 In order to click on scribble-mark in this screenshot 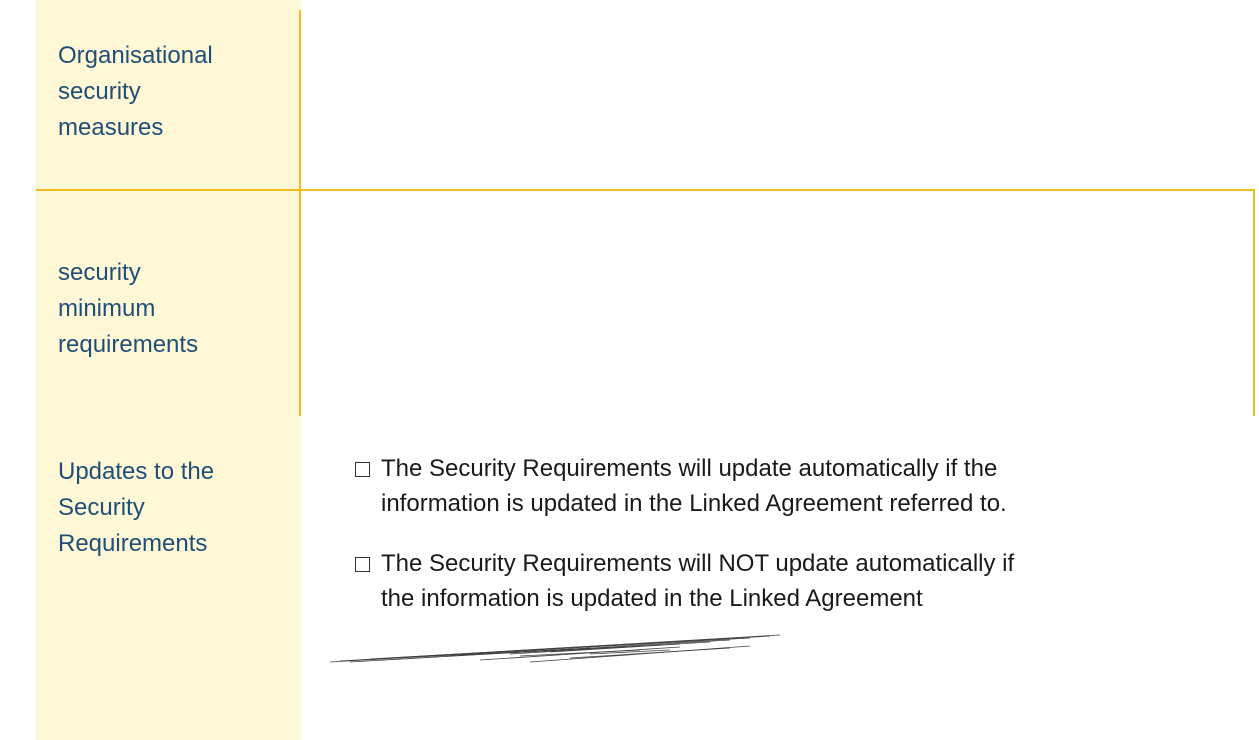, I will do `click(555, 648)`.